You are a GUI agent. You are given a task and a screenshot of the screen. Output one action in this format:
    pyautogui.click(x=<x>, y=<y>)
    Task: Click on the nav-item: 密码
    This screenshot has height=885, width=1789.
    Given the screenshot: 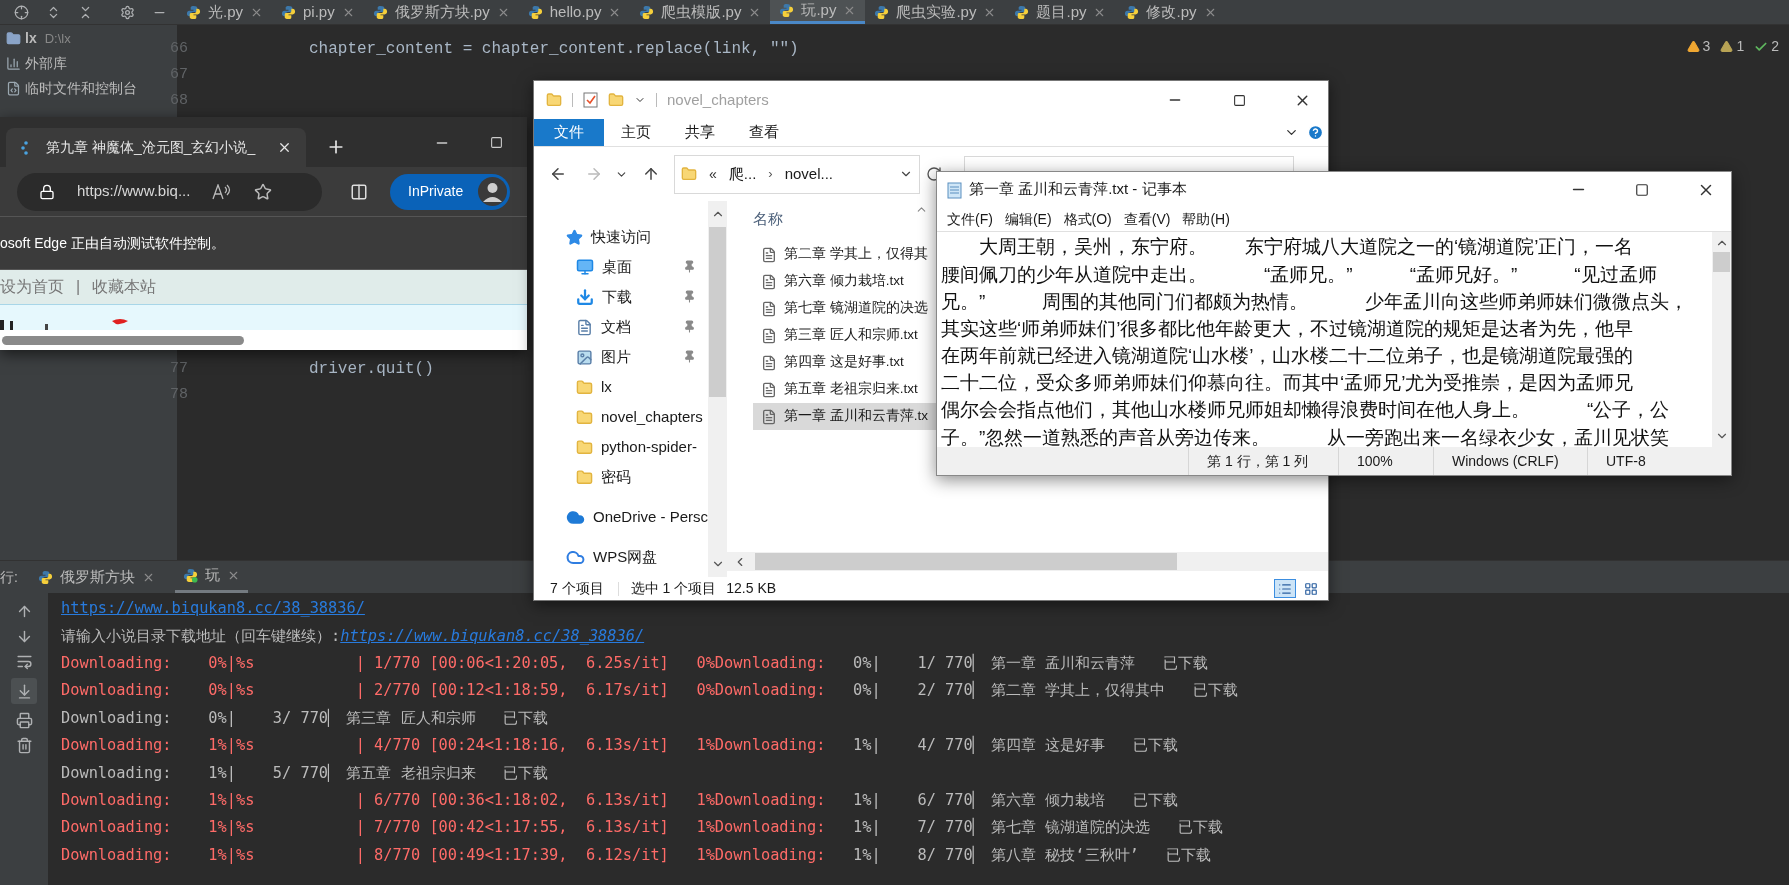 What is the action you would take?
    pyautogui.click(x=616, y=477)
    